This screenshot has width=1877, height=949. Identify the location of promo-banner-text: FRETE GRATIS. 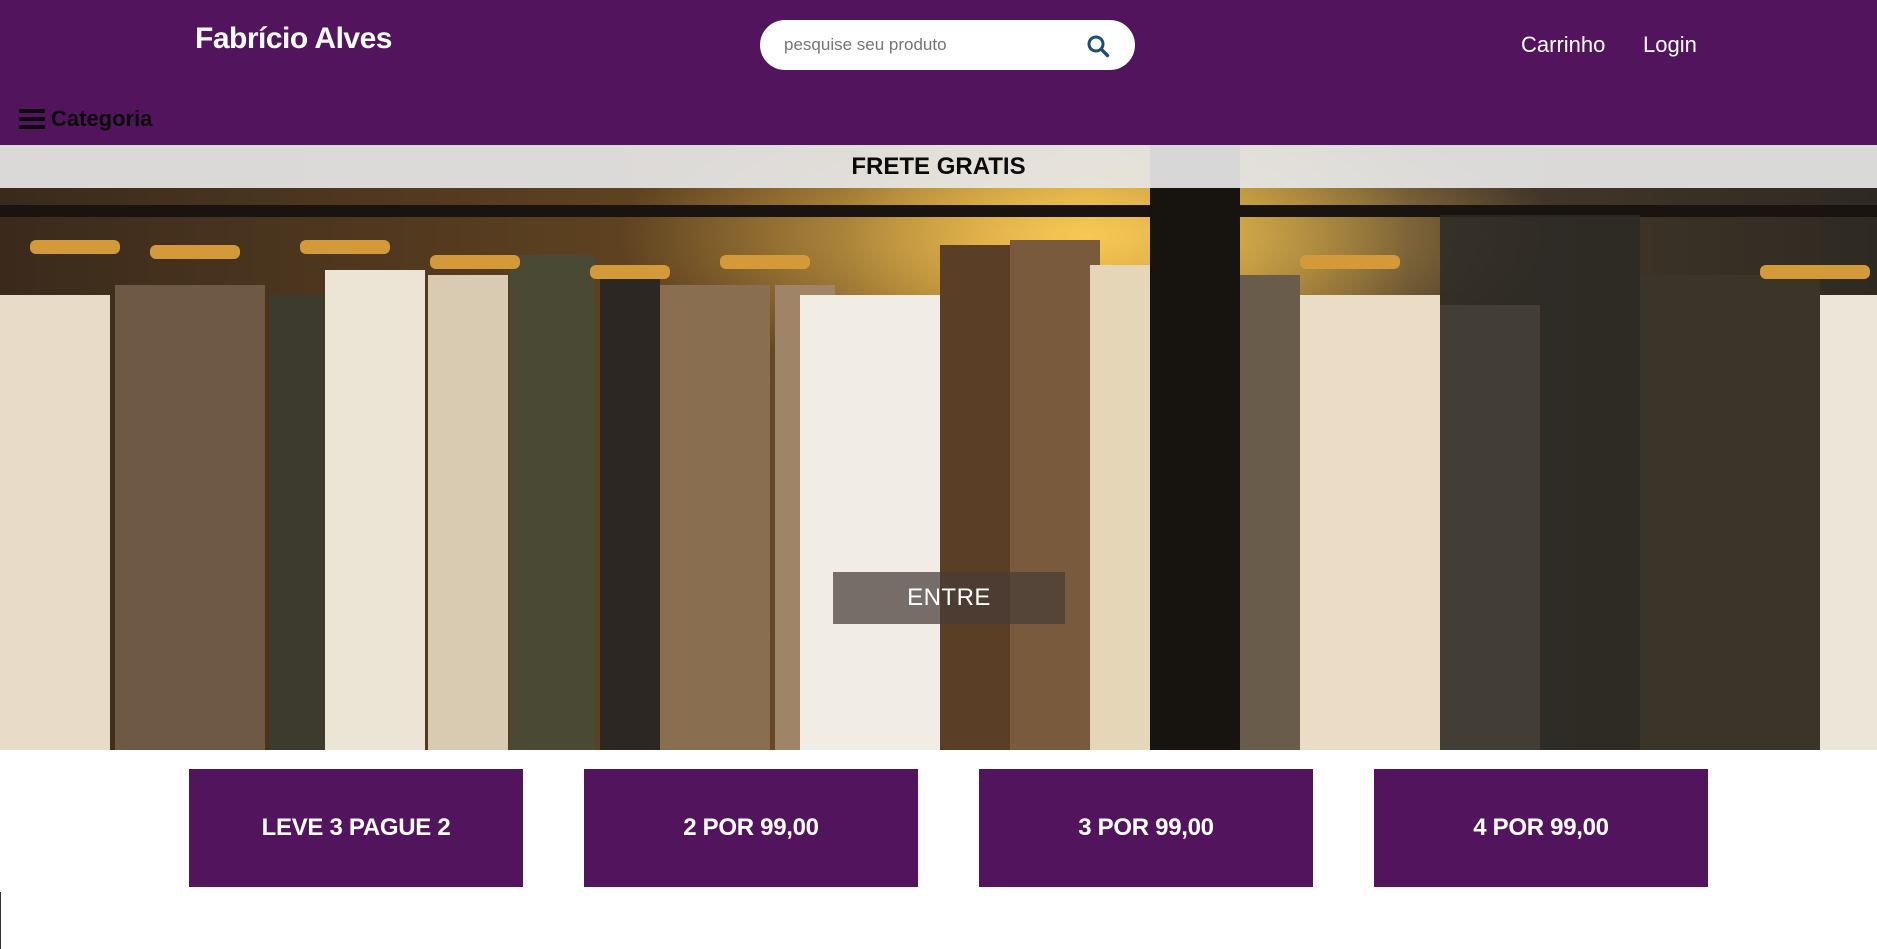
(938, 166).